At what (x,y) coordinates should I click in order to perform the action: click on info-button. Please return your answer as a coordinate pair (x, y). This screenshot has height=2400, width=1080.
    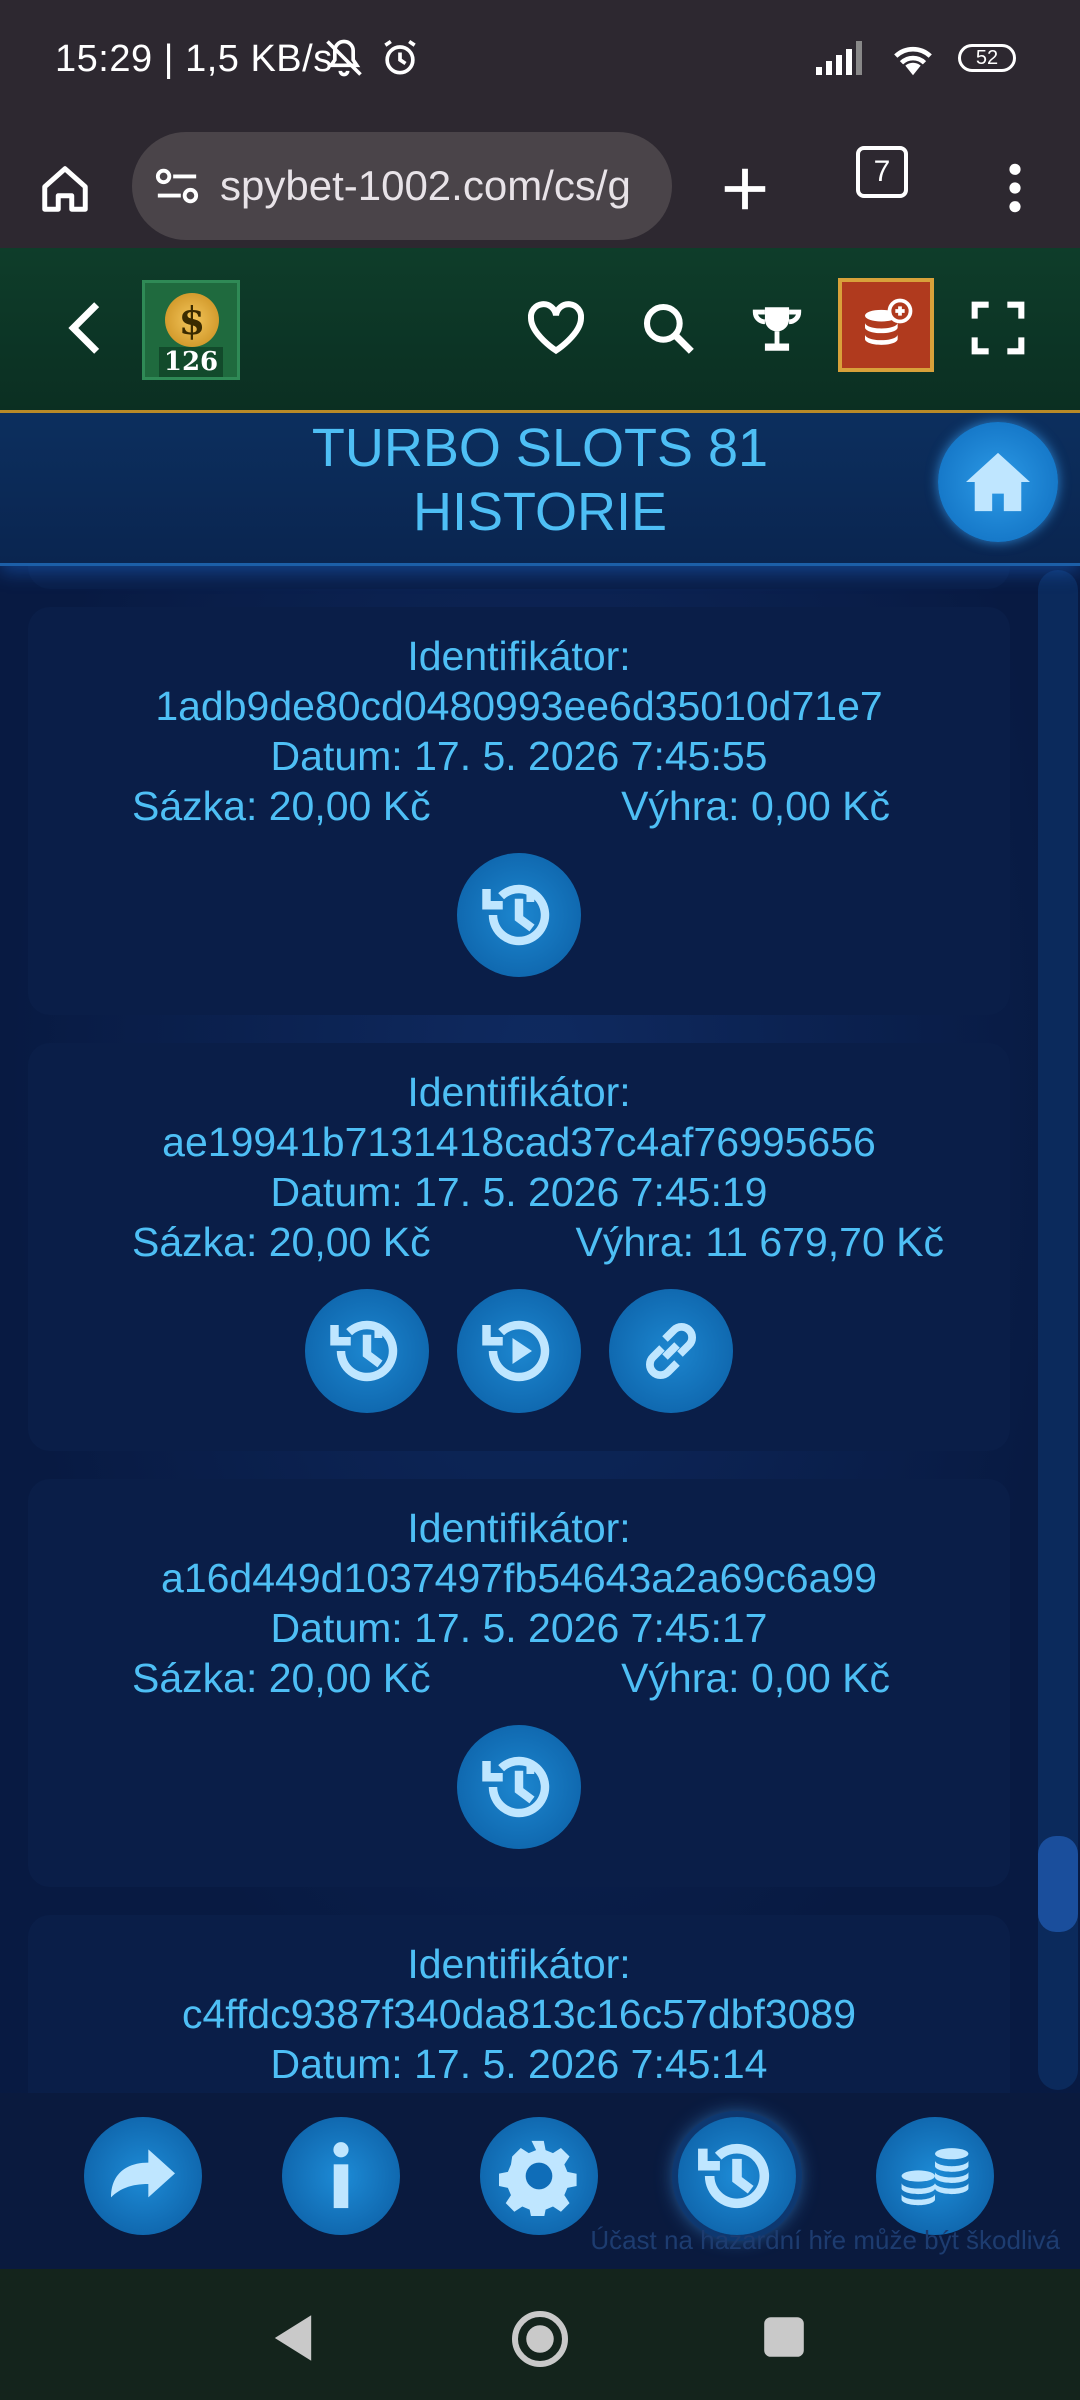
    Looking at the image, I should click on (341, 2176).